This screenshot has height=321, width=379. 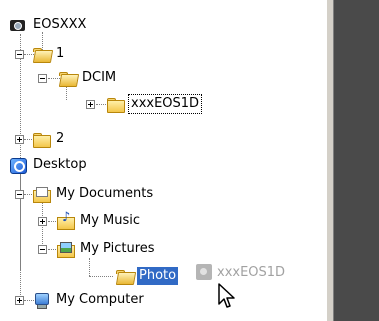 What do you see at coordinates (90, 104) in the screenshot?
I see `expand-xxxeos1d-toggle` at bounding box center [90, 104].